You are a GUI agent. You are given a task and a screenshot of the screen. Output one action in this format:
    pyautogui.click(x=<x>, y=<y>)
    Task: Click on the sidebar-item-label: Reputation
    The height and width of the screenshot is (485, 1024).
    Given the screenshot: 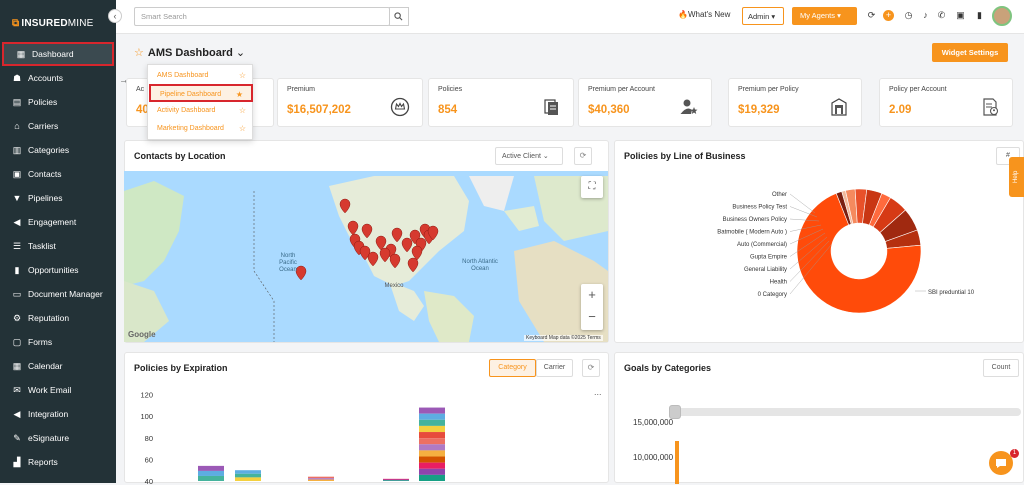 What is the action you would take?
    pyautogui.click(x=49, y=318)
    